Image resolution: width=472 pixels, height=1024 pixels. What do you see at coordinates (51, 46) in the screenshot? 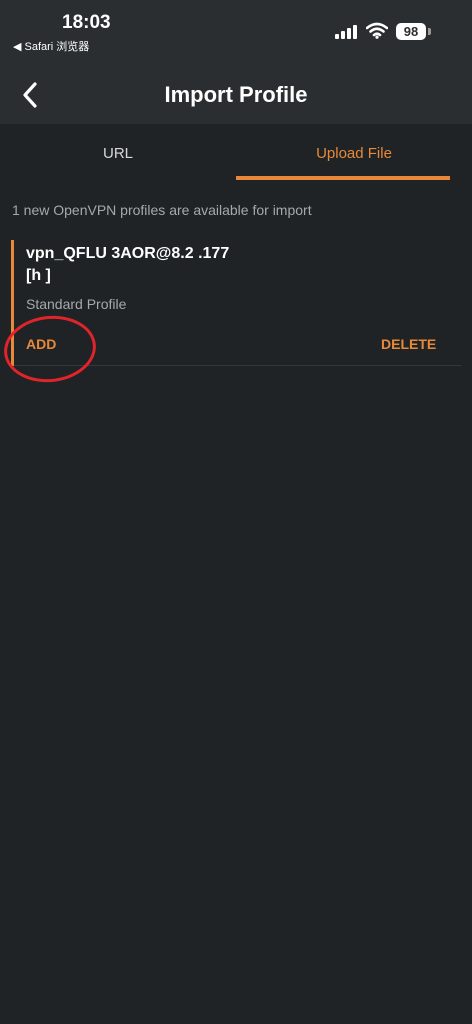
I see `back-to-app-link: ◀ Safari 浏览器` at bounding box center [51, 46].